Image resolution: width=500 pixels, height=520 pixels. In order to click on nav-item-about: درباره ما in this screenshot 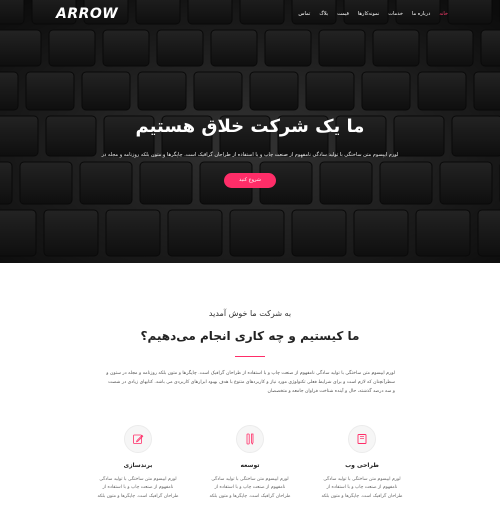, I will do `click(421, 14)`.